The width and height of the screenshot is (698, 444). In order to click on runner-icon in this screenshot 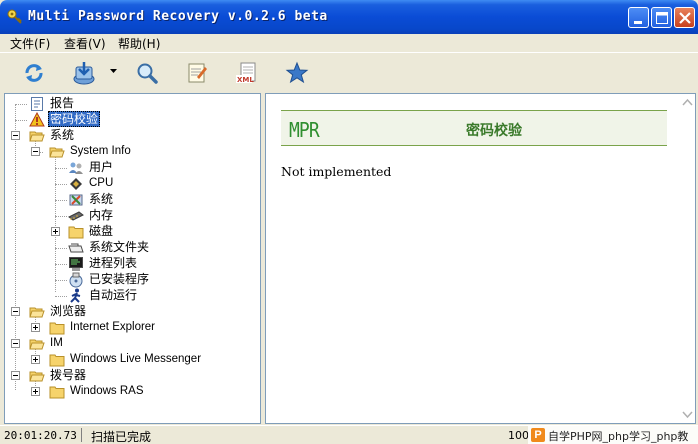, I will do `click(76, 296)`.